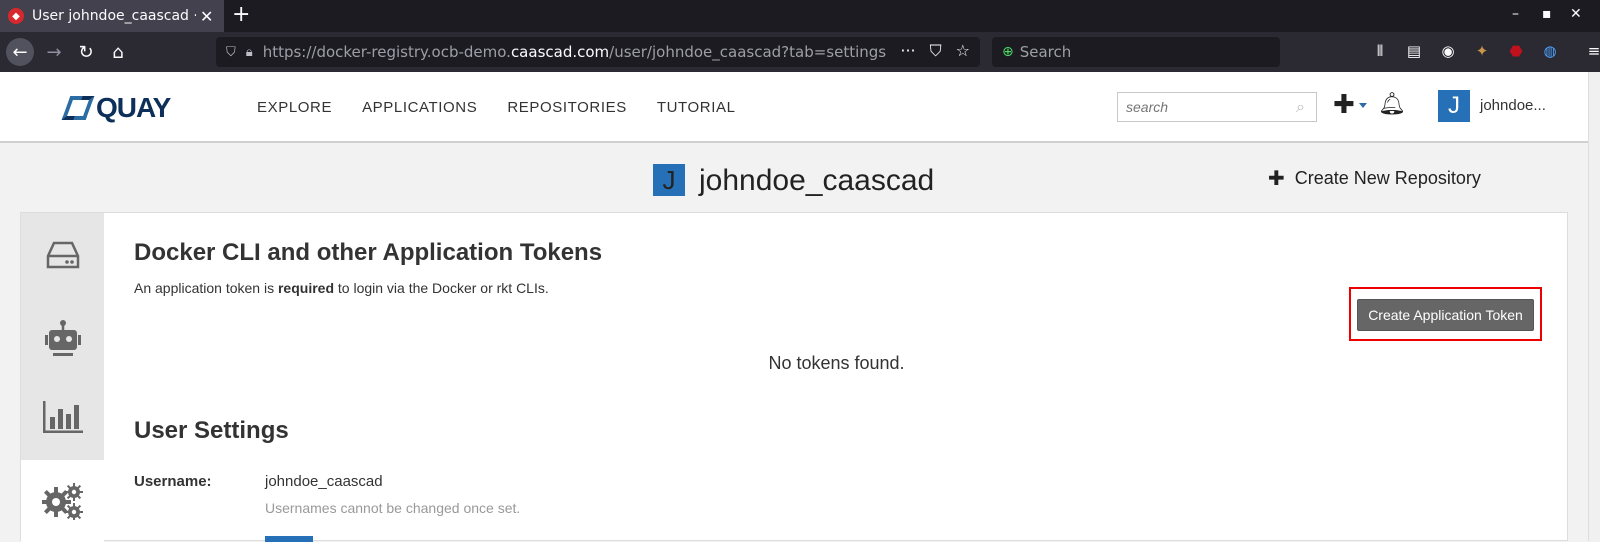  Describe the element at coordinates (20, 52) in the screenshot. I see `back-icon: ←` at that location.